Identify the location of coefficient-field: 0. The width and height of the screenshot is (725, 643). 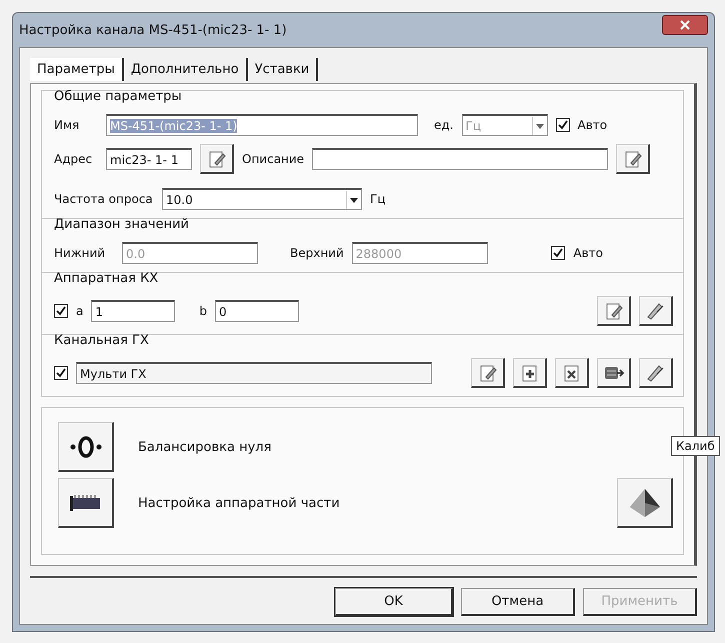
(256, 311).